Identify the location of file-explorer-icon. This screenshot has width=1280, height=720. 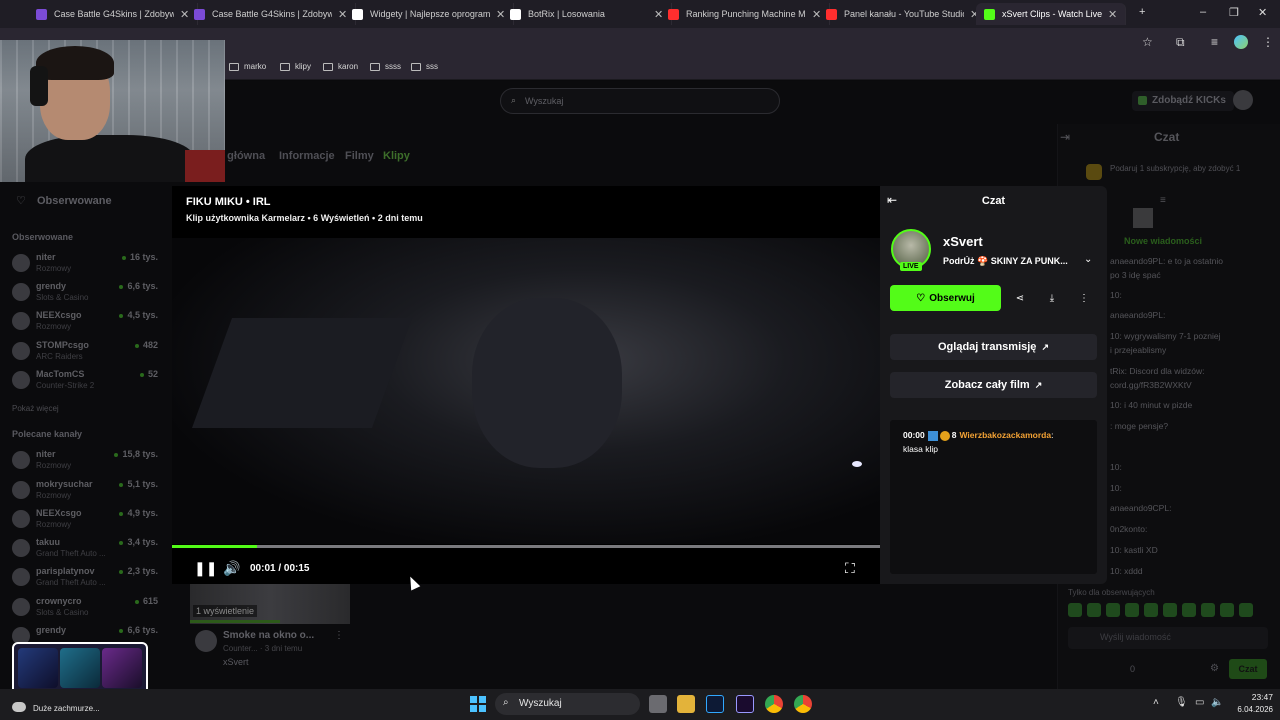
(686, 704).